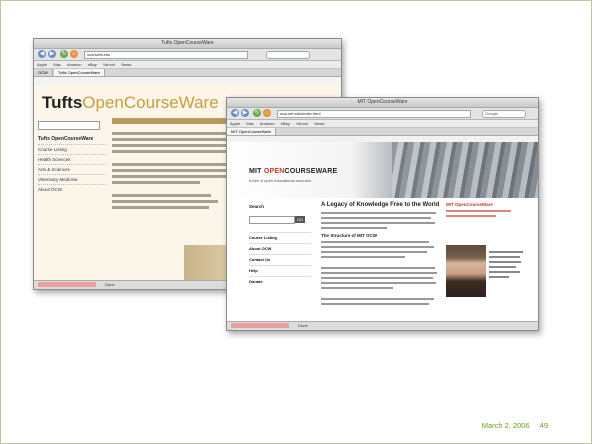 The width and height of the screenshot is (592, 444). Describe the element at coordinates (255, 171) in the screenshot. I see `logo-text-mit: MIT` at that location.